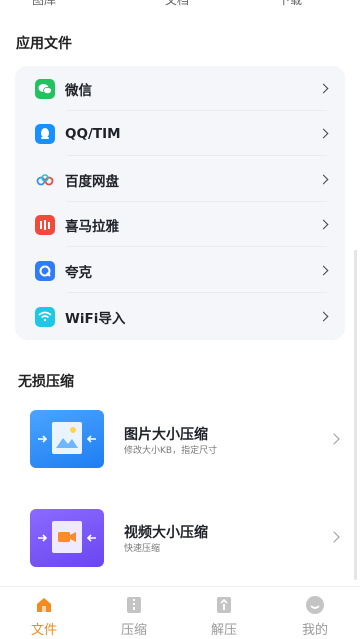 This screenshot has height=639, width=360. I want to click on wifi-icon, so click(45, 316).